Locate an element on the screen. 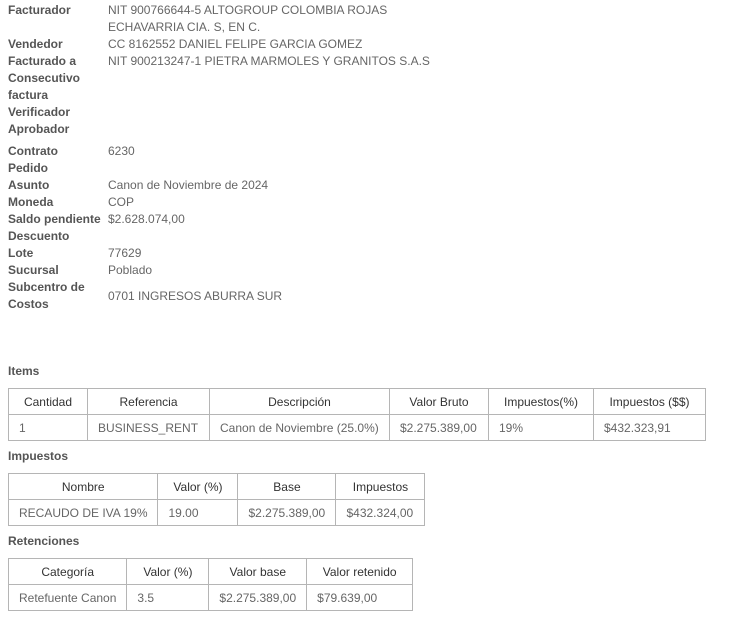  detail-label: Verificador is located at coordinates (39, 112).